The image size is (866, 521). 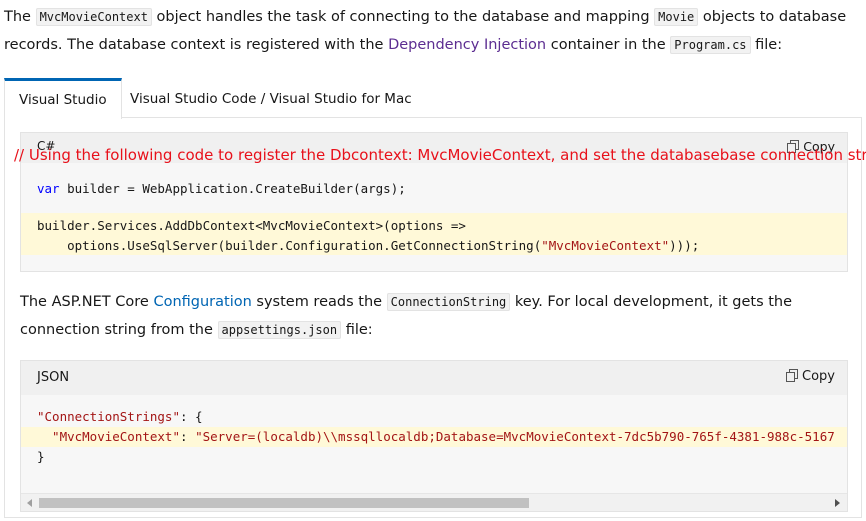 I want to click on json-key: "MvcMovieContext", so click(x=108, y=436).